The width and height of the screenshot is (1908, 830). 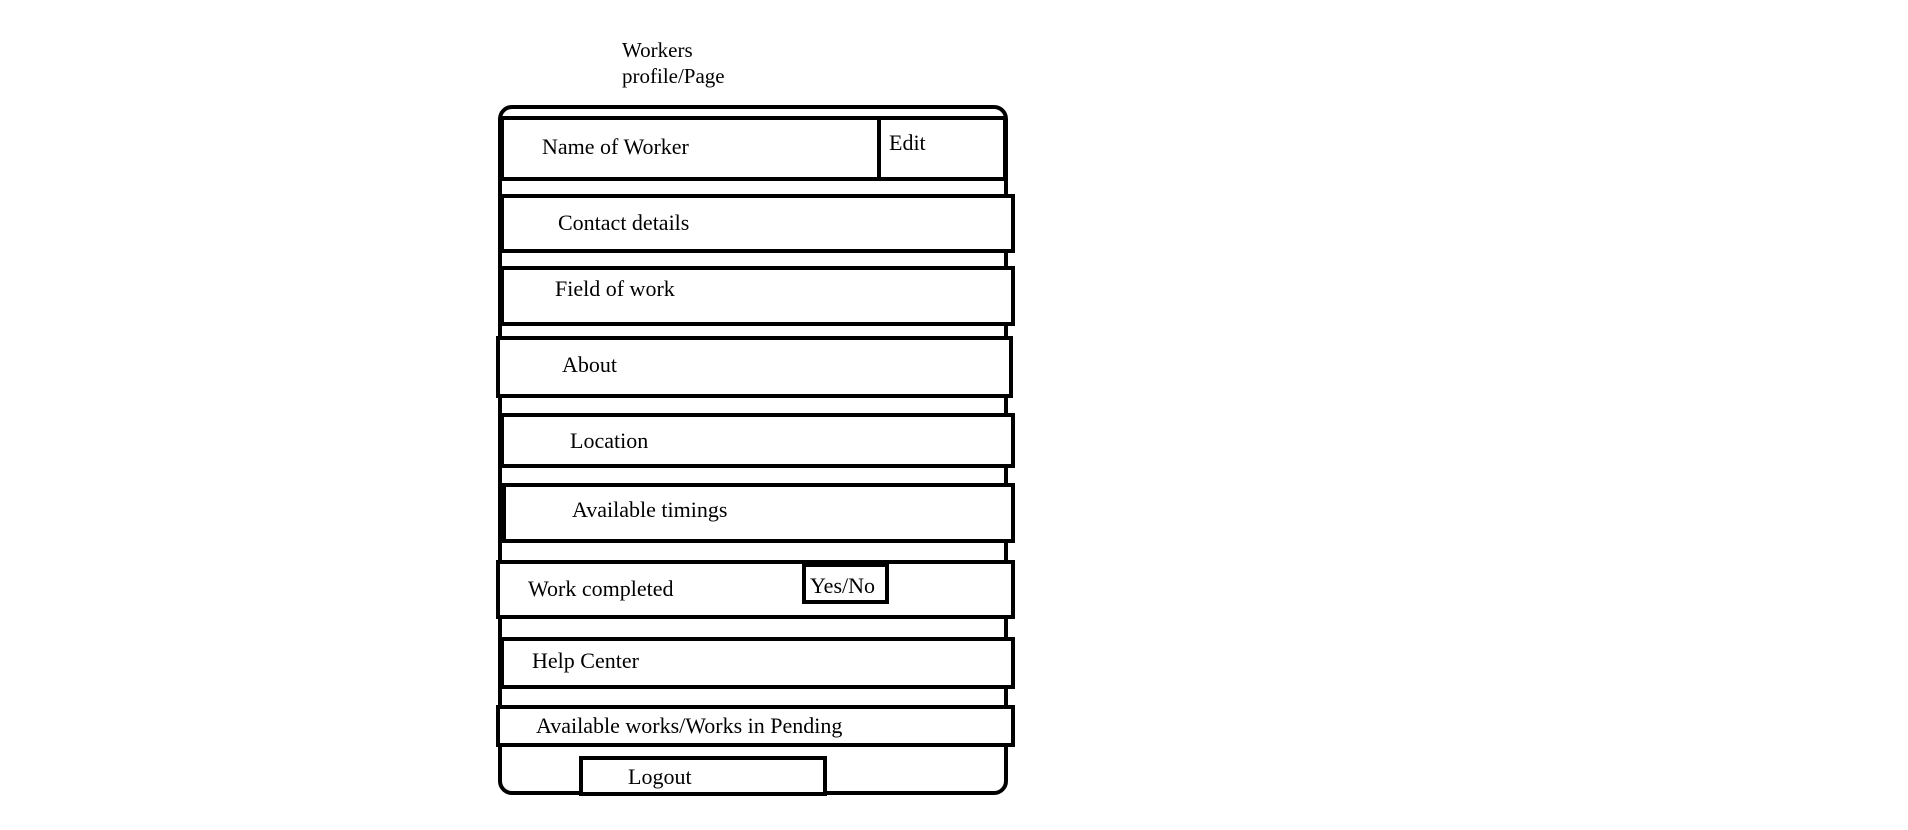 I want to click on location-field: Location, so click(x=757, y=440).